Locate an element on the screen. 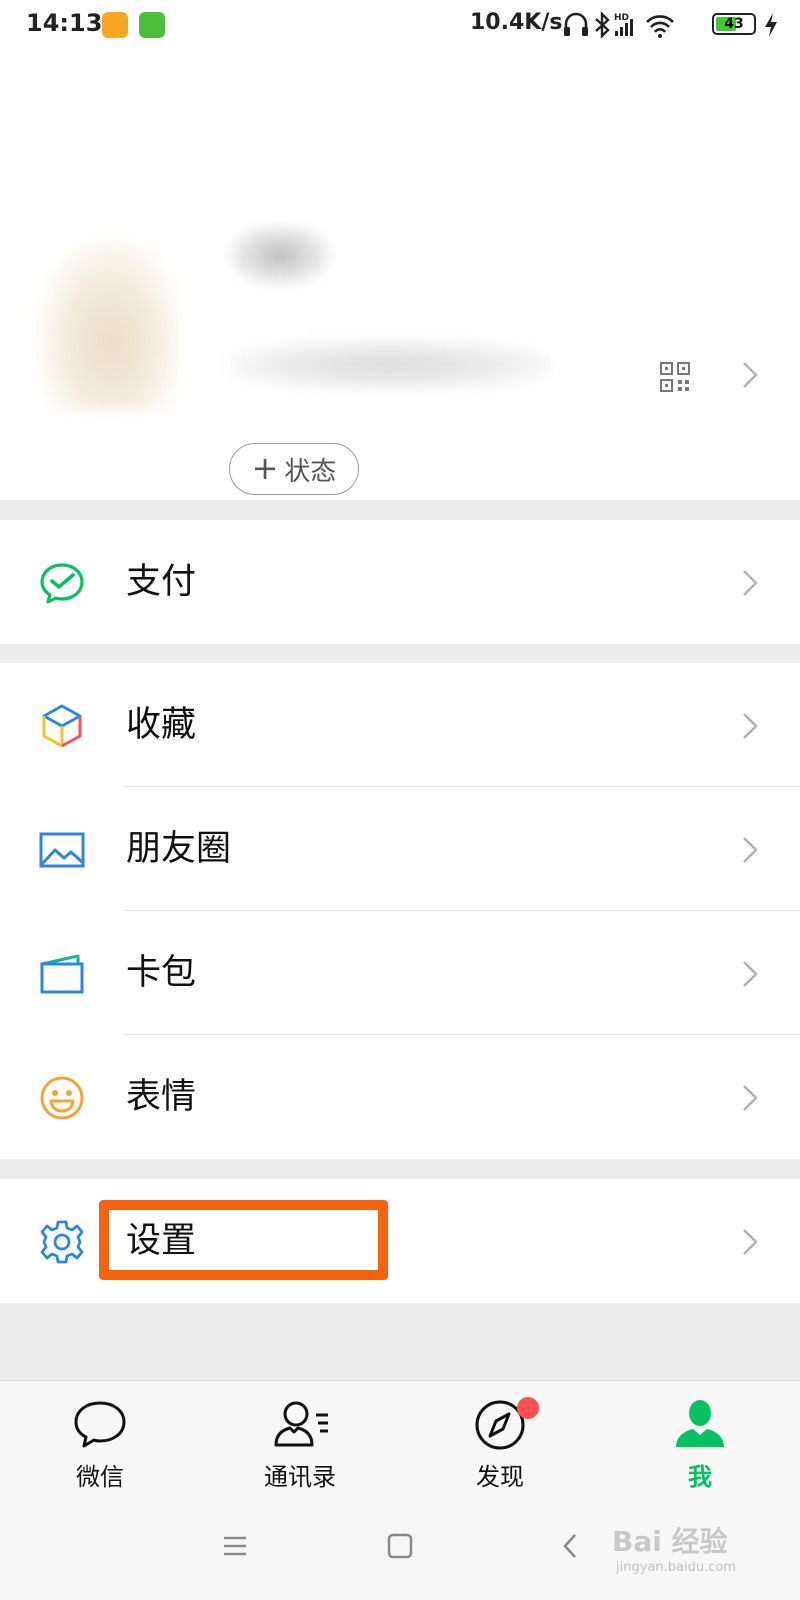 This screenshot has width=800, height=1600. card-wallet-icon is located at coordinates (62, 974).